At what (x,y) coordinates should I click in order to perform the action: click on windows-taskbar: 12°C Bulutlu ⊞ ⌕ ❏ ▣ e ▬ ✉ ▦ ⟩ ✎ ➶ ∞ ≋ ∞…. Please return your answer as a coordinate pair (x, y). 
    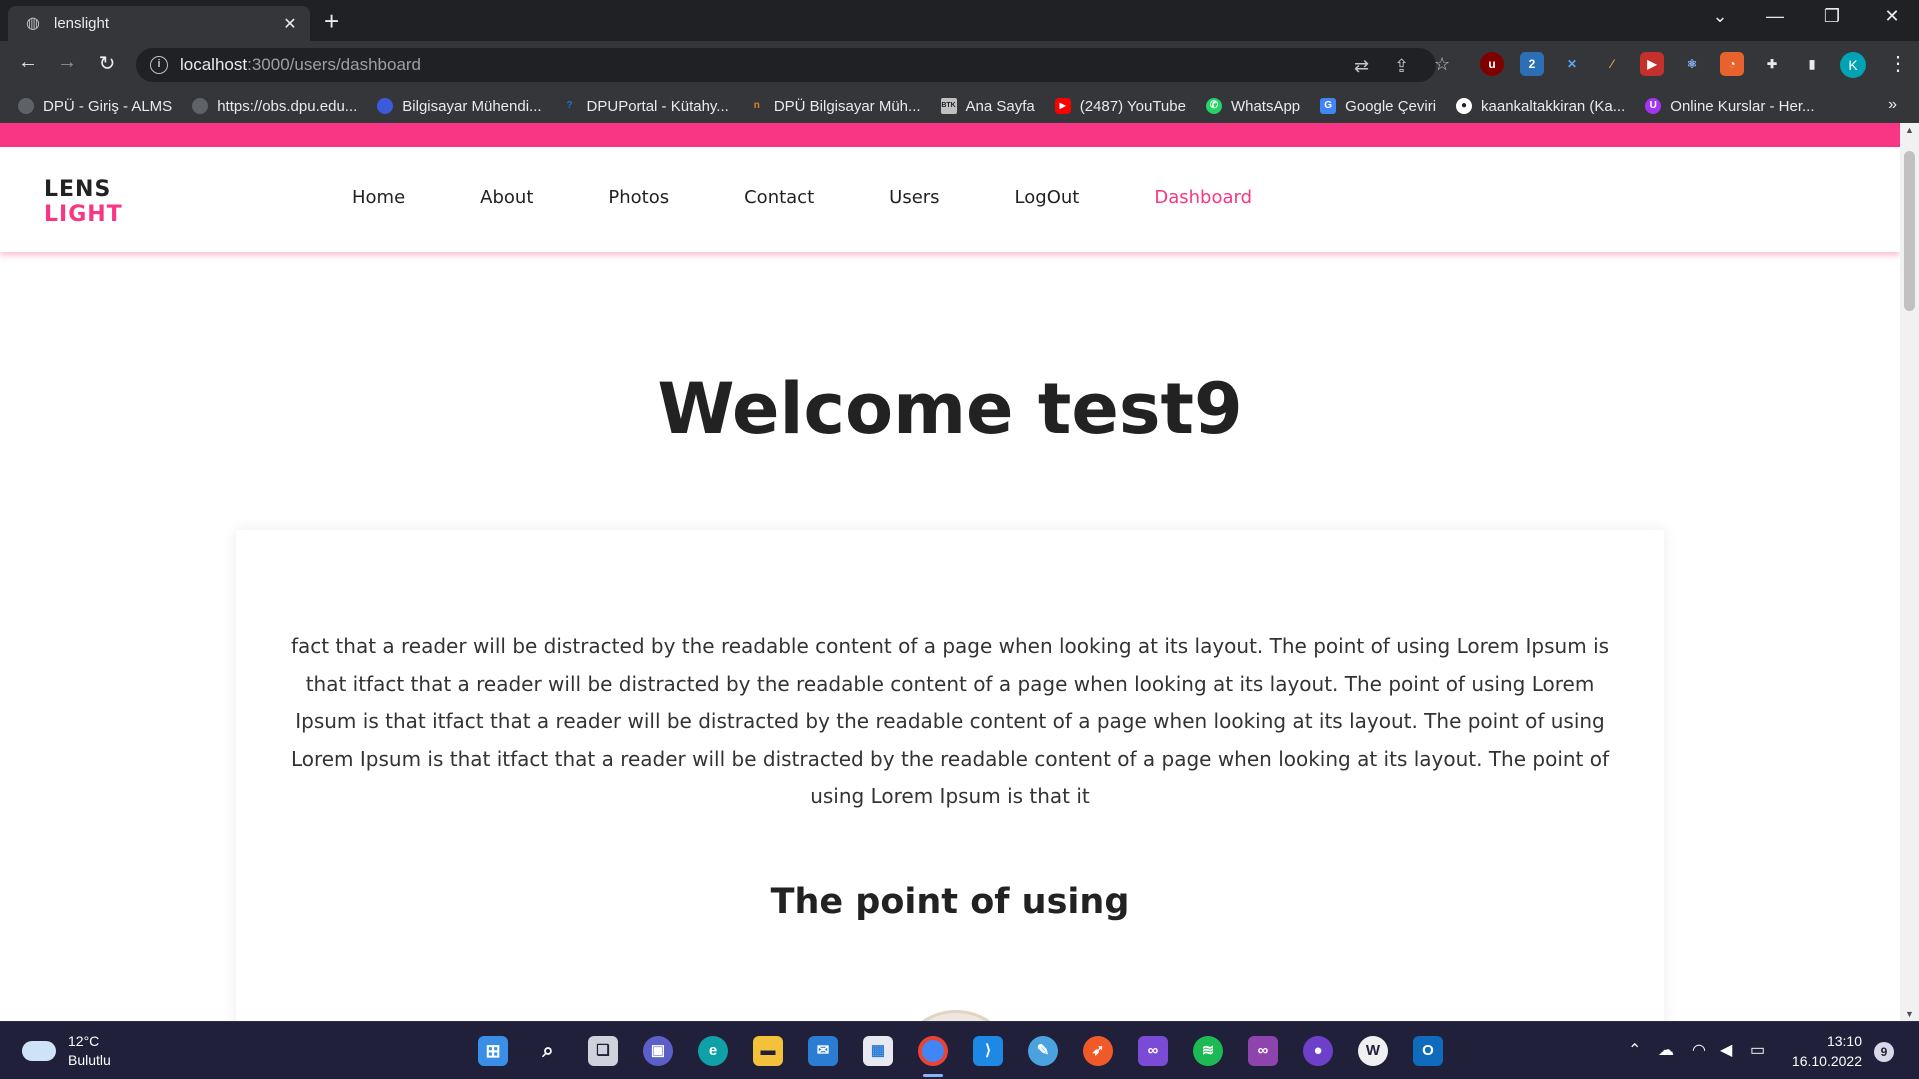
    Looking at the image, I should click on (959, 1050).